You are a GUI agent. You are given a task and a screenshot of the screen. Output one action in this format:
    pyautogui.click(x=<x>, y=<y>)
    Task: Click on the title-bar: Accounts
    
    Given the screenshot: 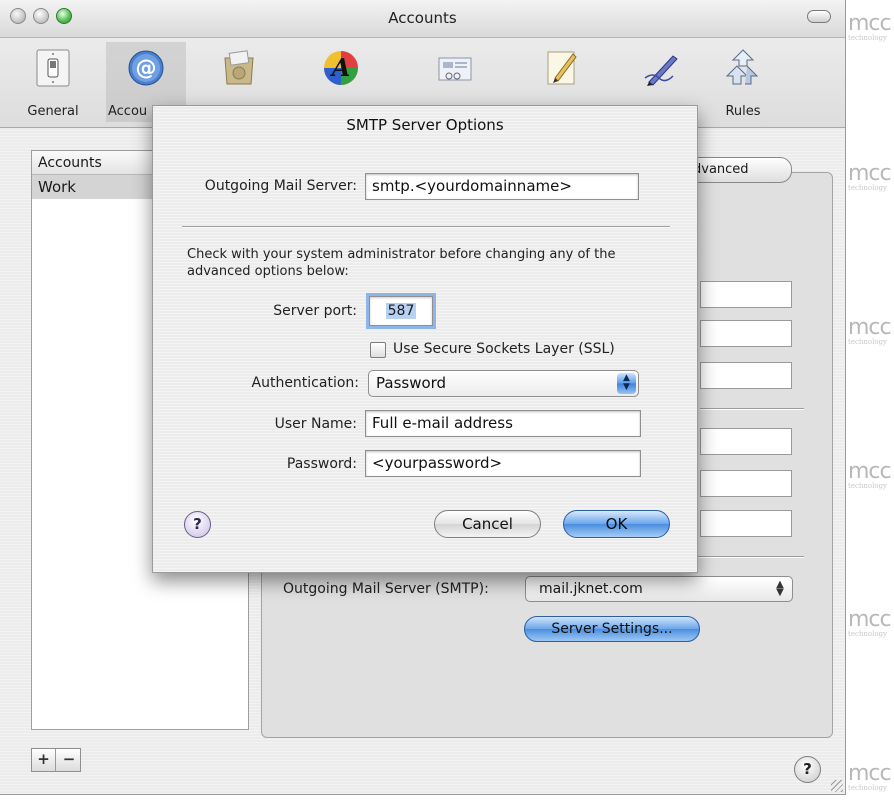 What is the action you would take?
    pyautogui.click(x=422, y=19)
    